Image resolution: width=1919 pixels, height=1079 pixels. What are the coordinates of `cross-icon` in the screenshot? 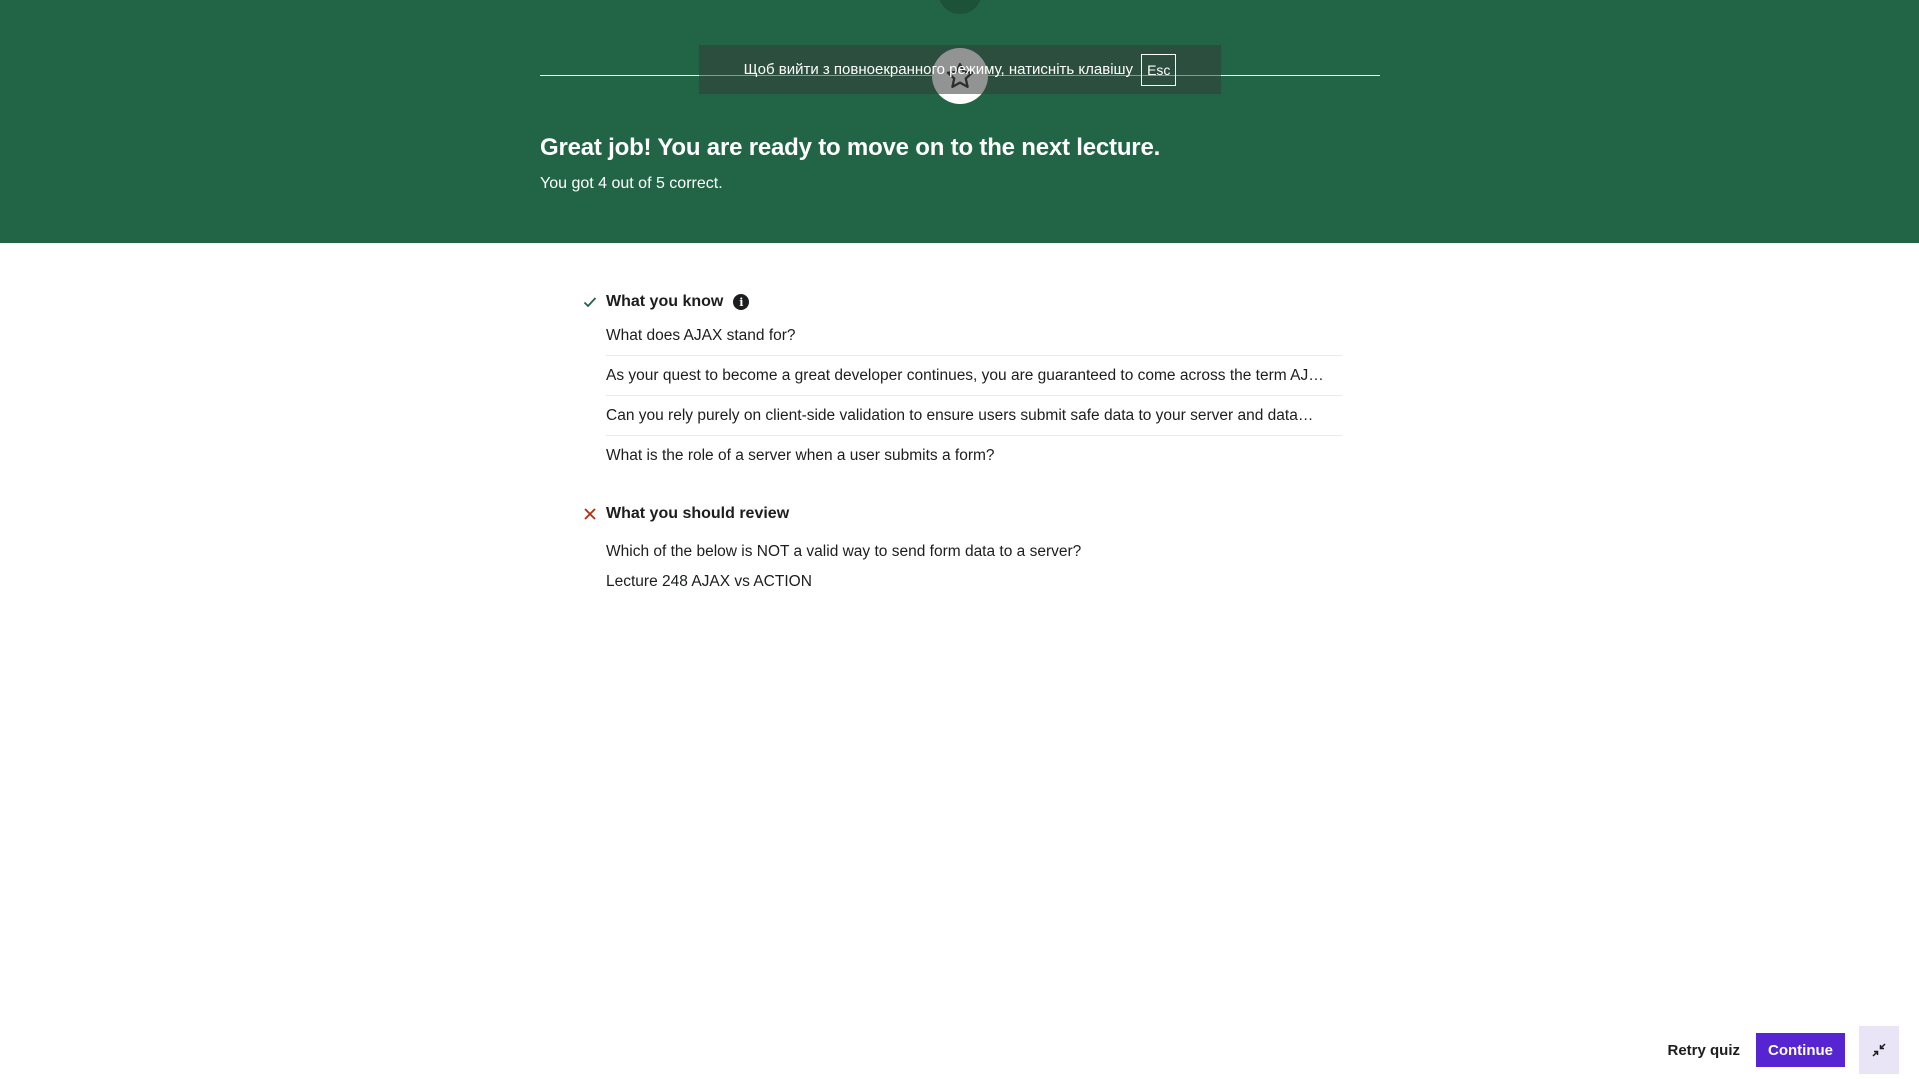 It's located at (590, 514).